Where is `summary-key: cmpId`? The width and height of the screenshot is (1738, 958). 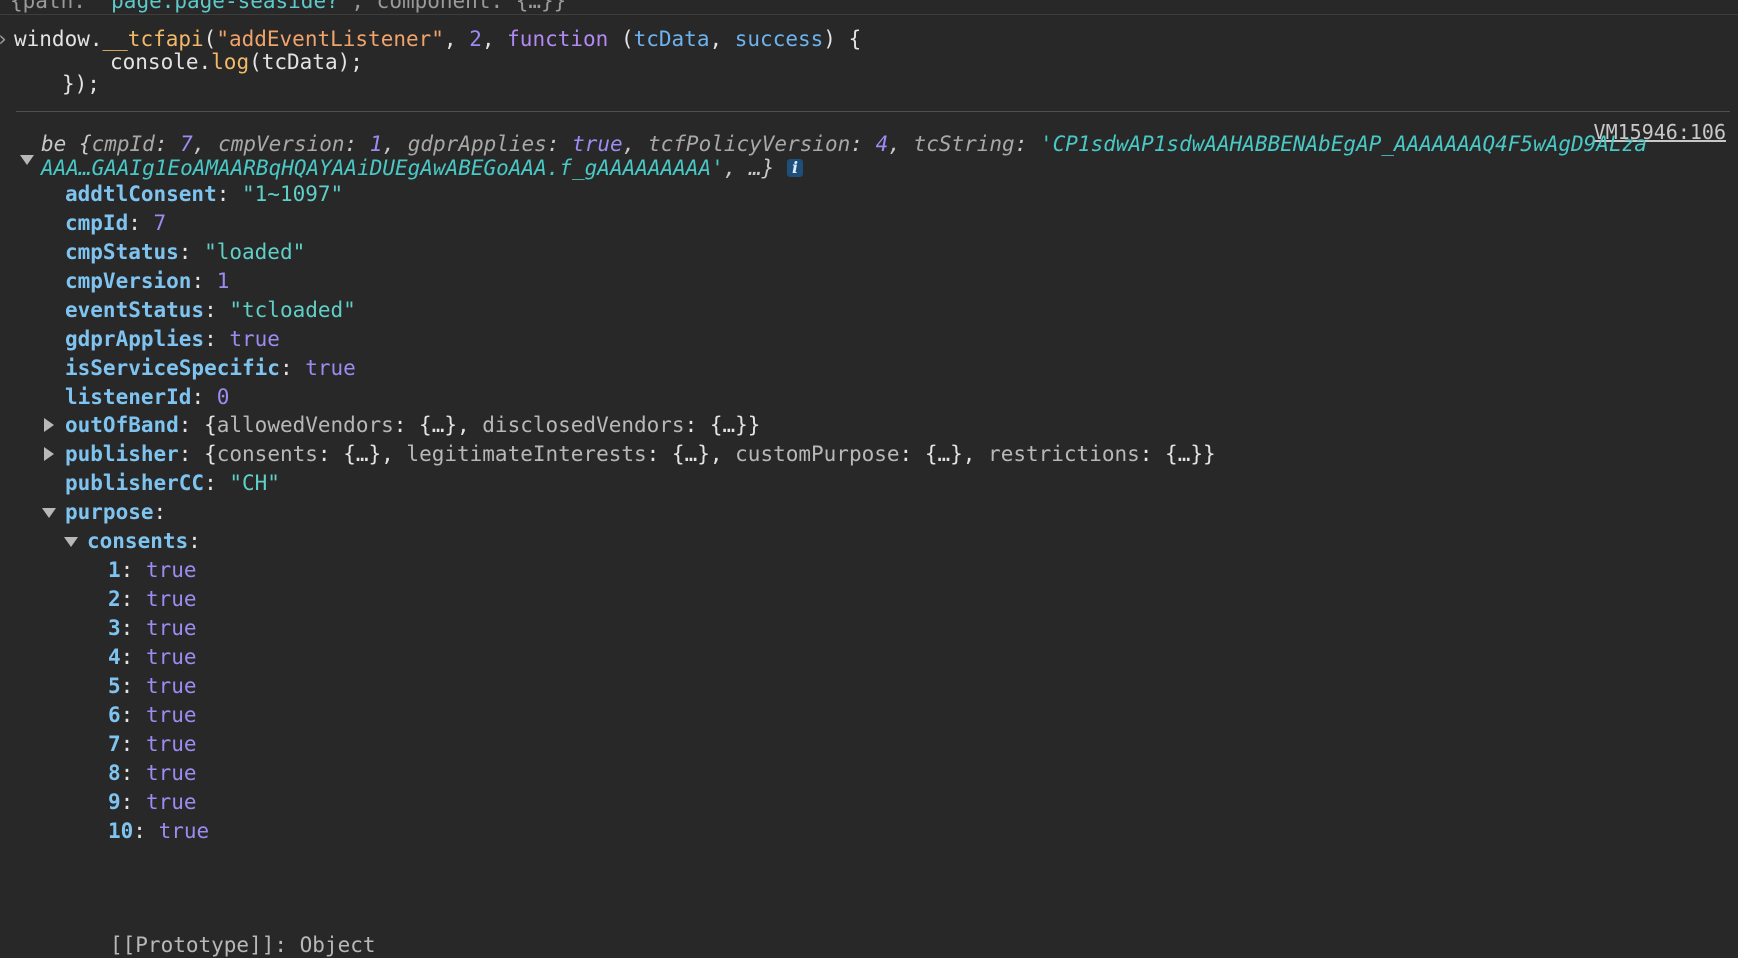
summary-key: cmpId is located at coordinates (123, 144).